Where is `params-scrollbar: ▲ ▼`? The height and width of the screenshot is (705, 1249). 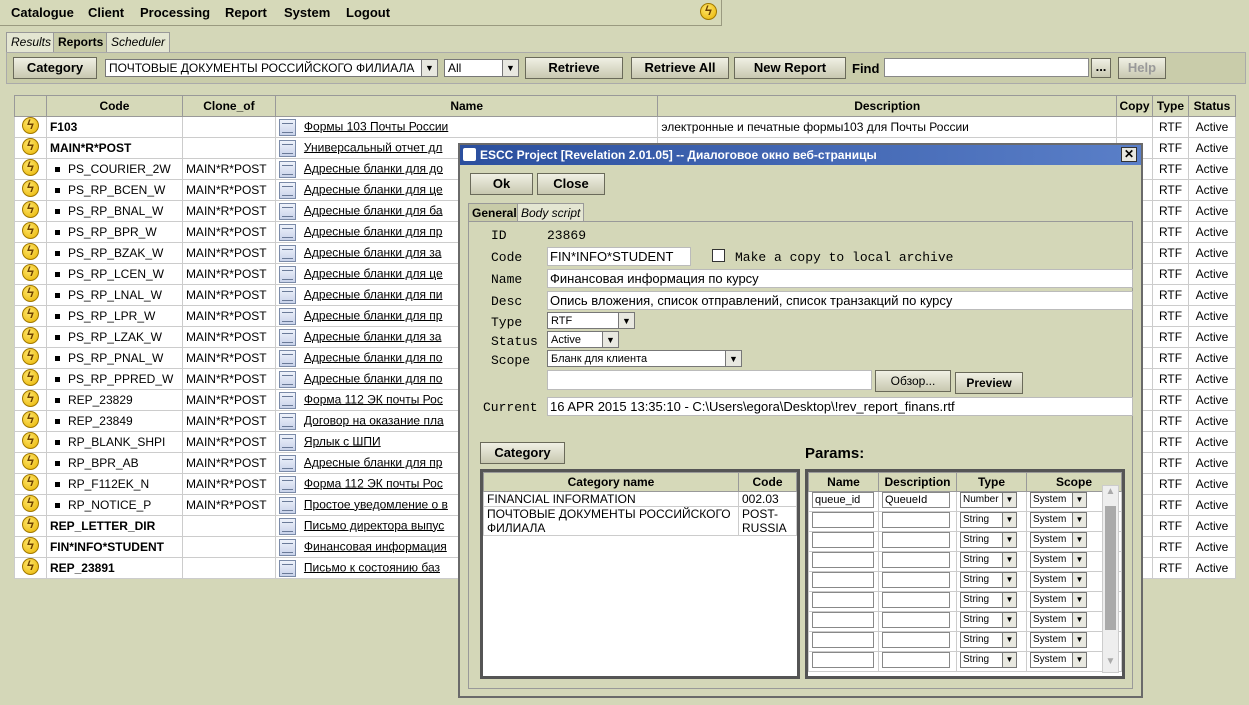
params-scrollbar: ▲ ▼ is located at coordinates (1110, 579).